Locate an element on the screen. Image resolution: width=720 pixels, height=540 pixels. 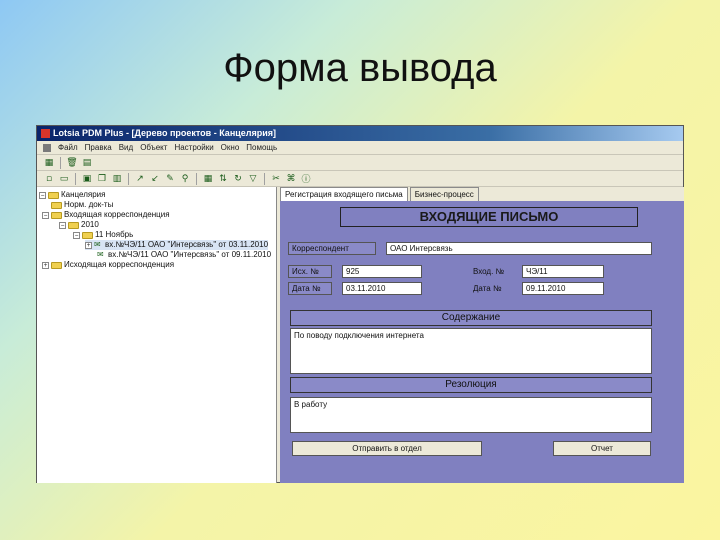
tab-registration: Регистрация входящего письма is located at coordinates (344, 194).